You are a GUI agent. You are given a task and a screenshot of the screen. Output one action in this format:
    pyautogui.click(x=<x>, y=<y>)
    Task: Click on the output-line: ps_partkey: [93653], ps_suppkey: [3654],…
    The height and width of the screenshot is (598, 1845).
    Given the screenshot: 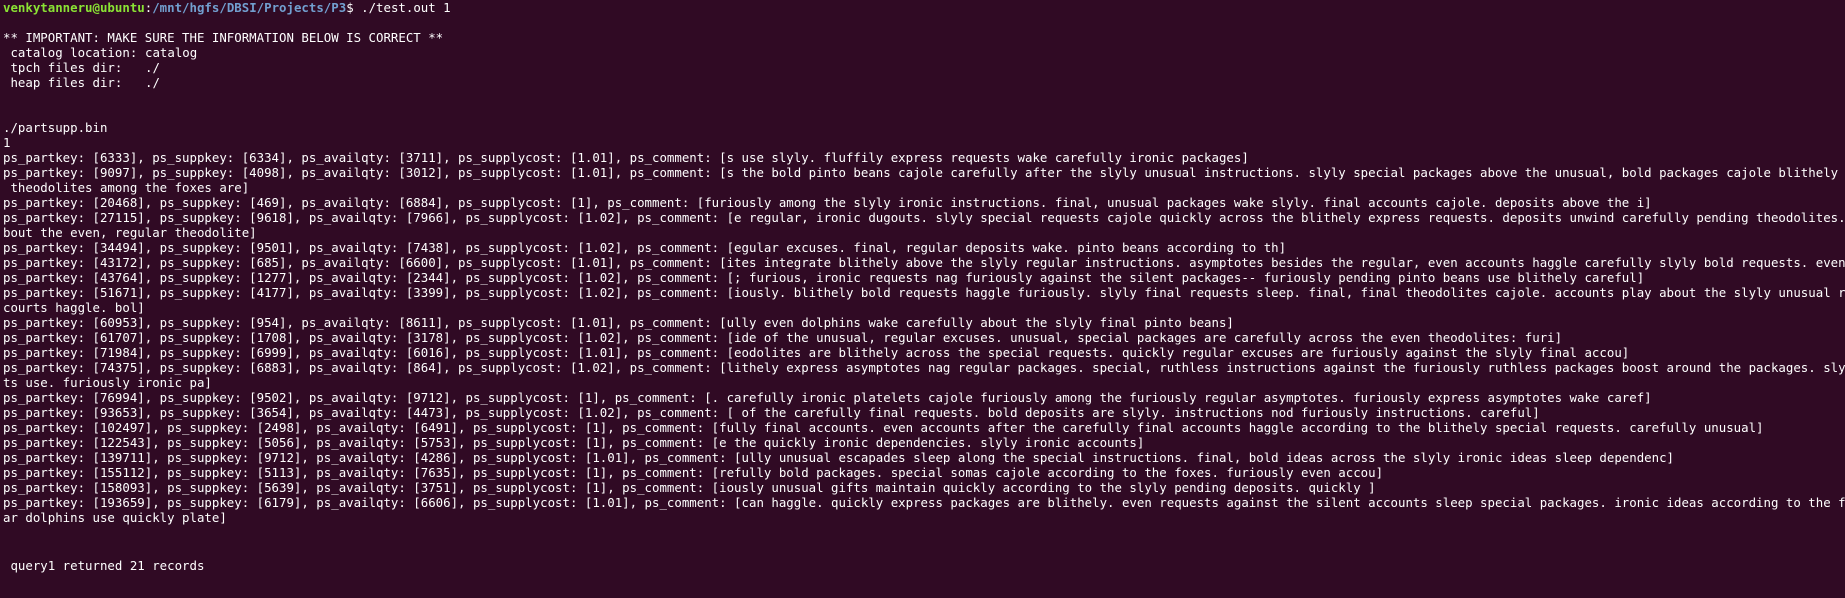 What is the action you would take?
    pyautogui.click(x=771, y=412)
    